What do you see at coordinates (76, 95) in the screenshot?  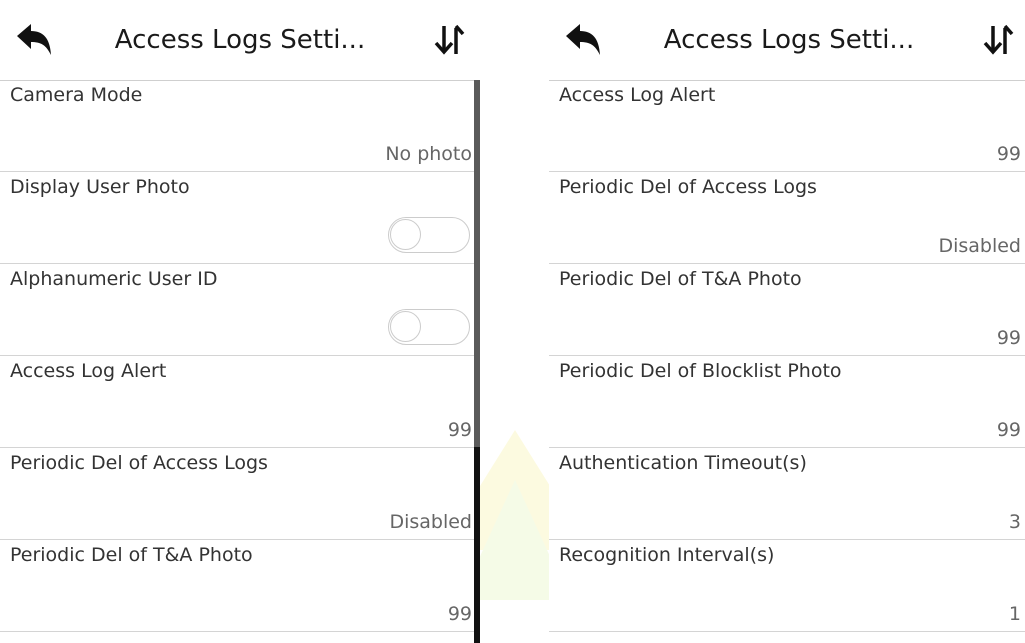 I see `setting-label: Camera Mode` at bounding box center [76, 95].